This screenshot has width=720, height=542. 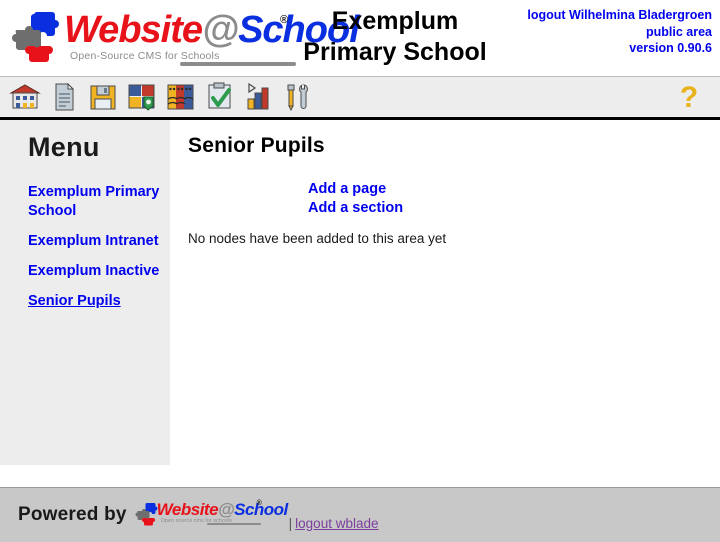 I want to click on list-item: Exemplum Intranet, so click(x=94, y=241).